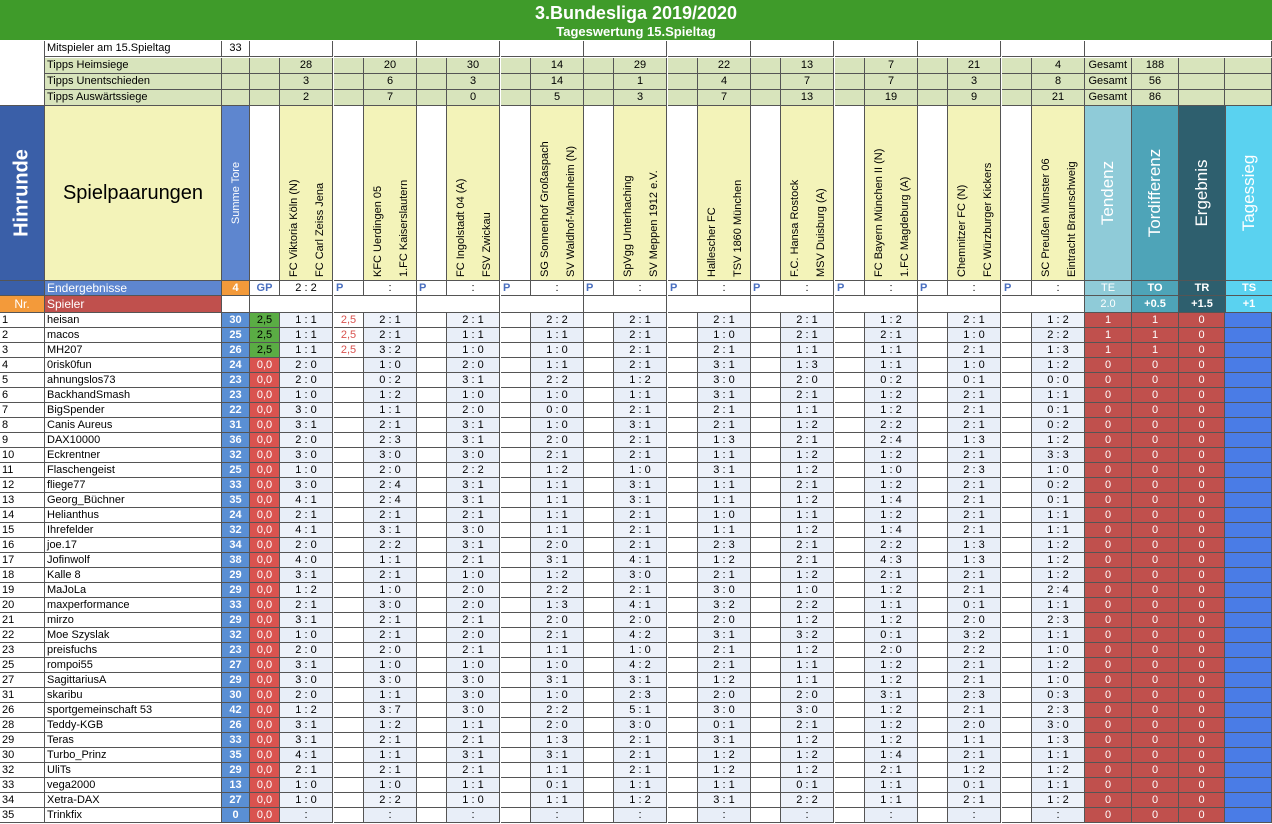 This screenshot has height=824, width=1272. I want to click on player-name: Teras, so click(133, 740).